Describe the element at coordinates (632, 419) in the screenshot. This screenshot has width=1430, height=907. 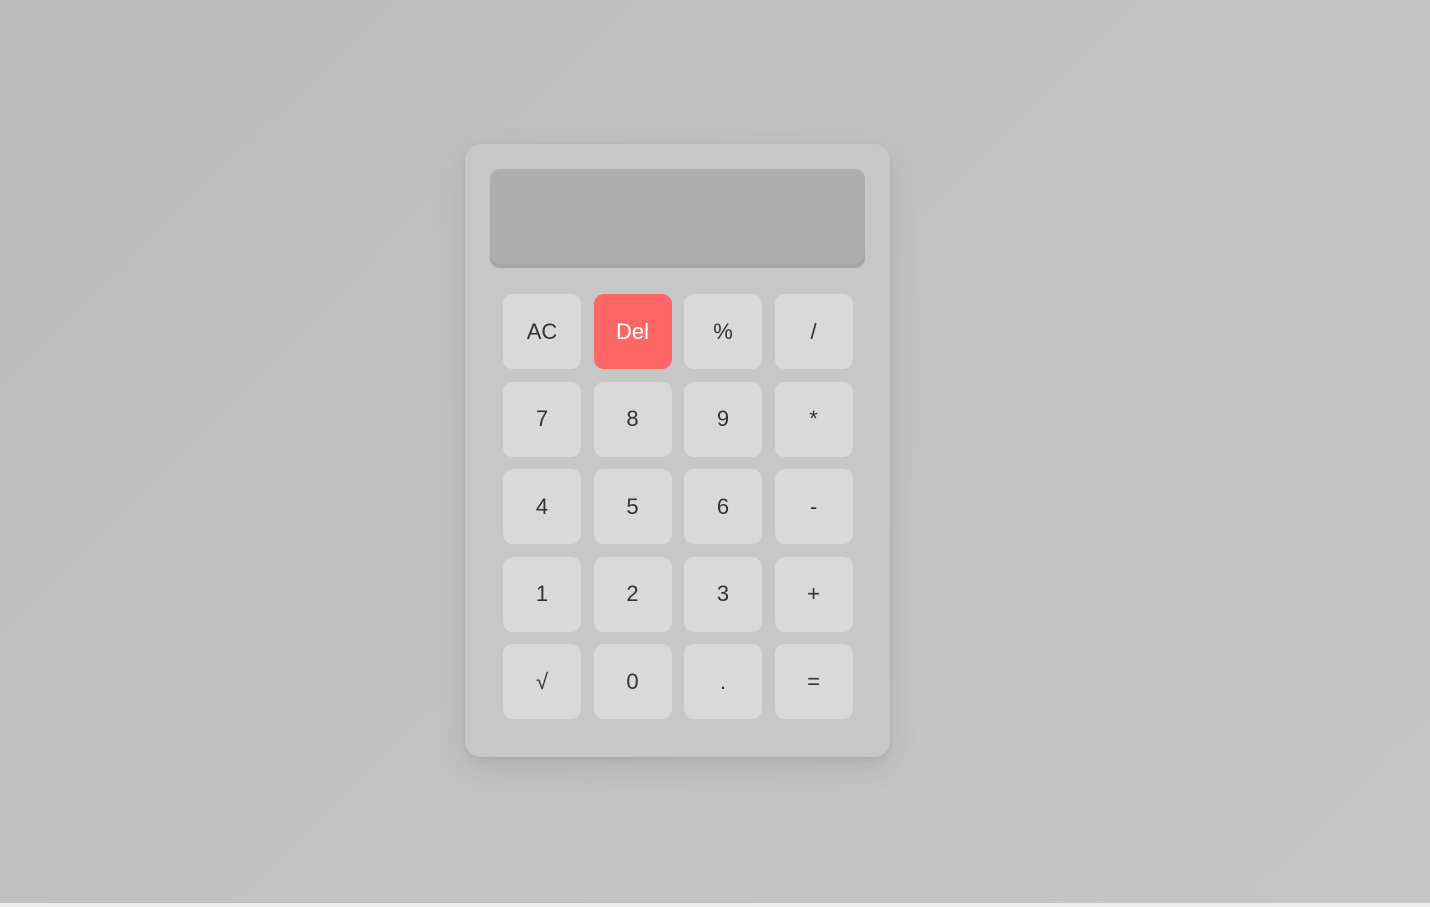
I see `digit-8-button: 8` at that location.